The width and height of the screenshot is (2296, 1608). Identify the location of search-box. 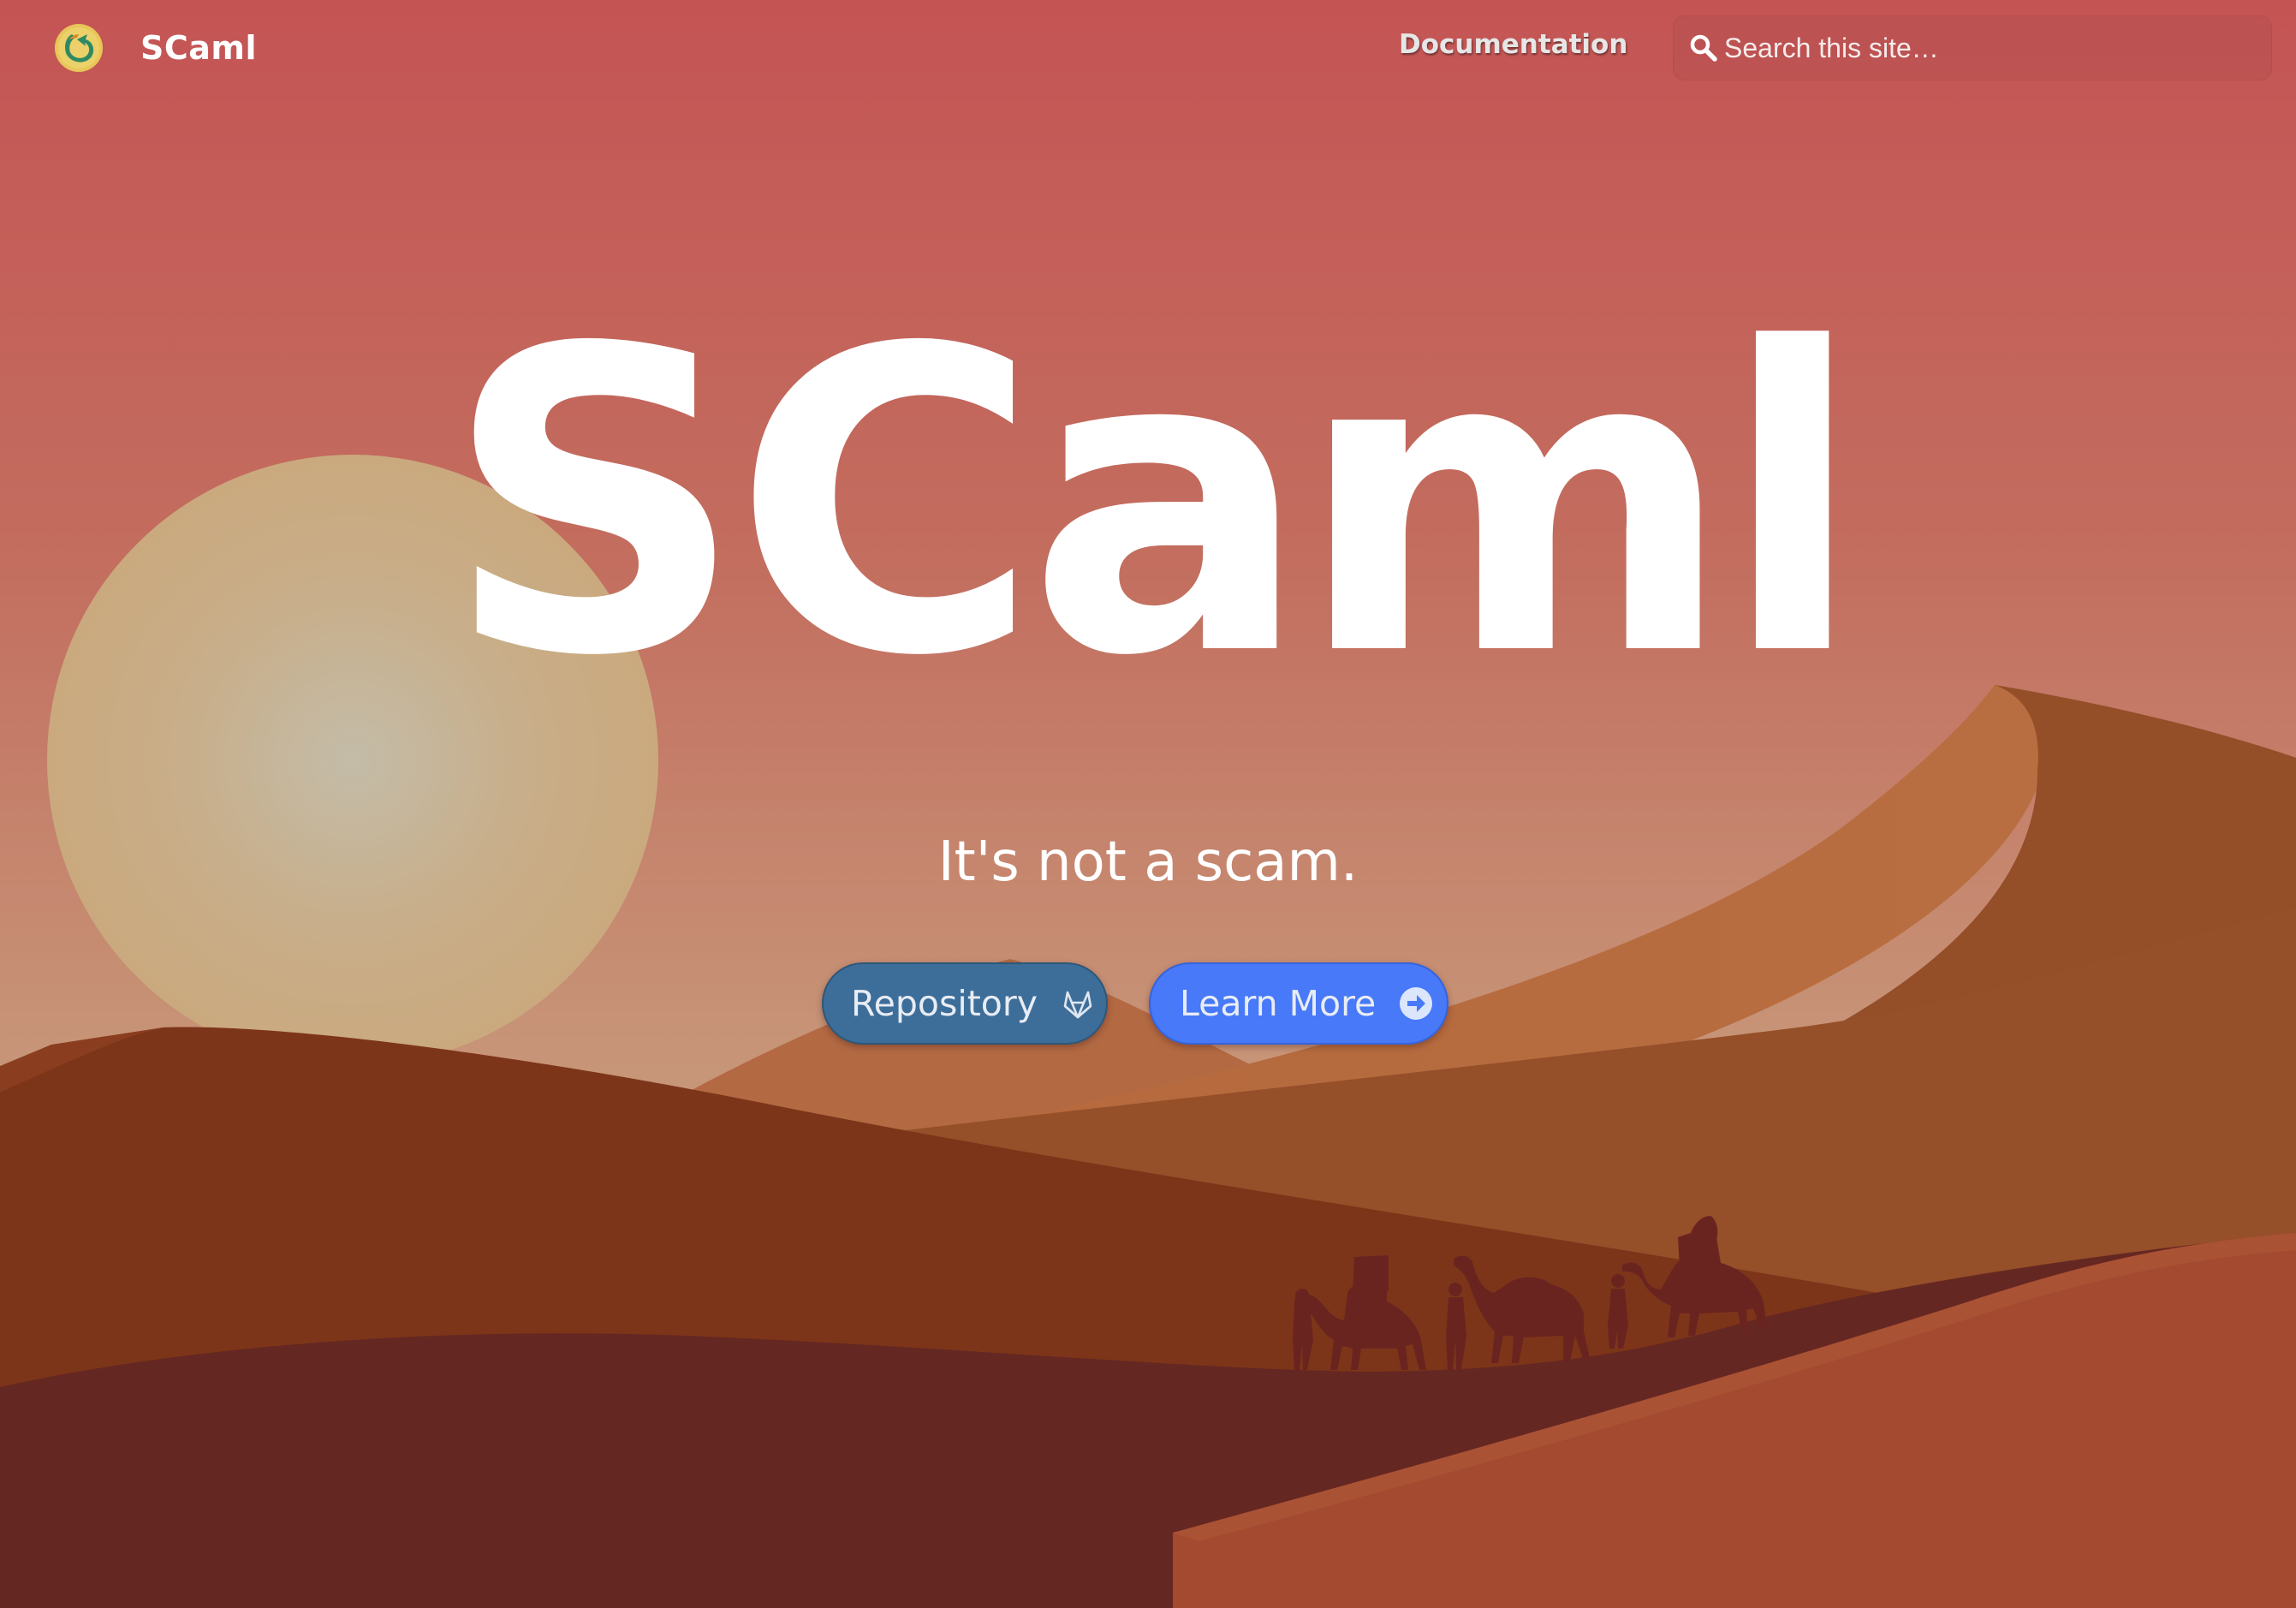
(1972, 48).